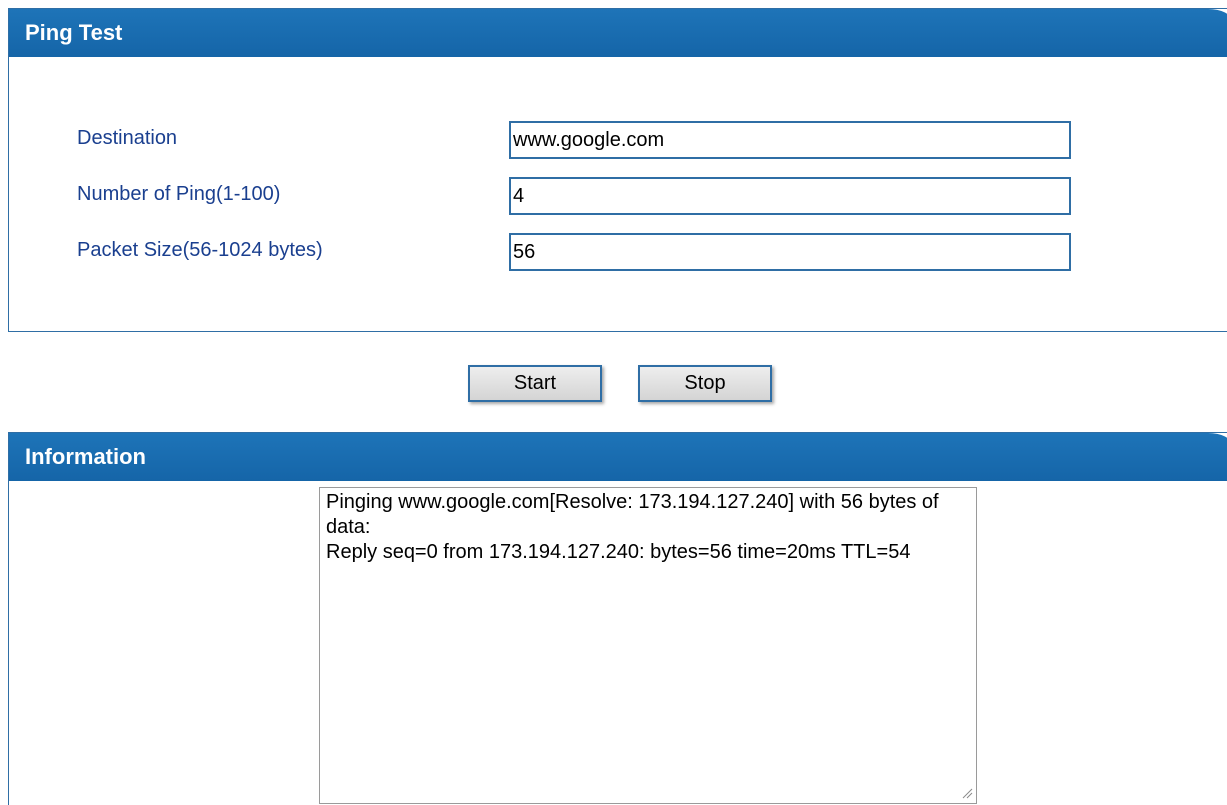 Image resolution: width=1227 pixels, height=805 pixels. What do you see at coordinates (179, 194) in the screenshot?
I see `ping-count-label: Number of Ping(1-100)` at bounding box center [179, 194].